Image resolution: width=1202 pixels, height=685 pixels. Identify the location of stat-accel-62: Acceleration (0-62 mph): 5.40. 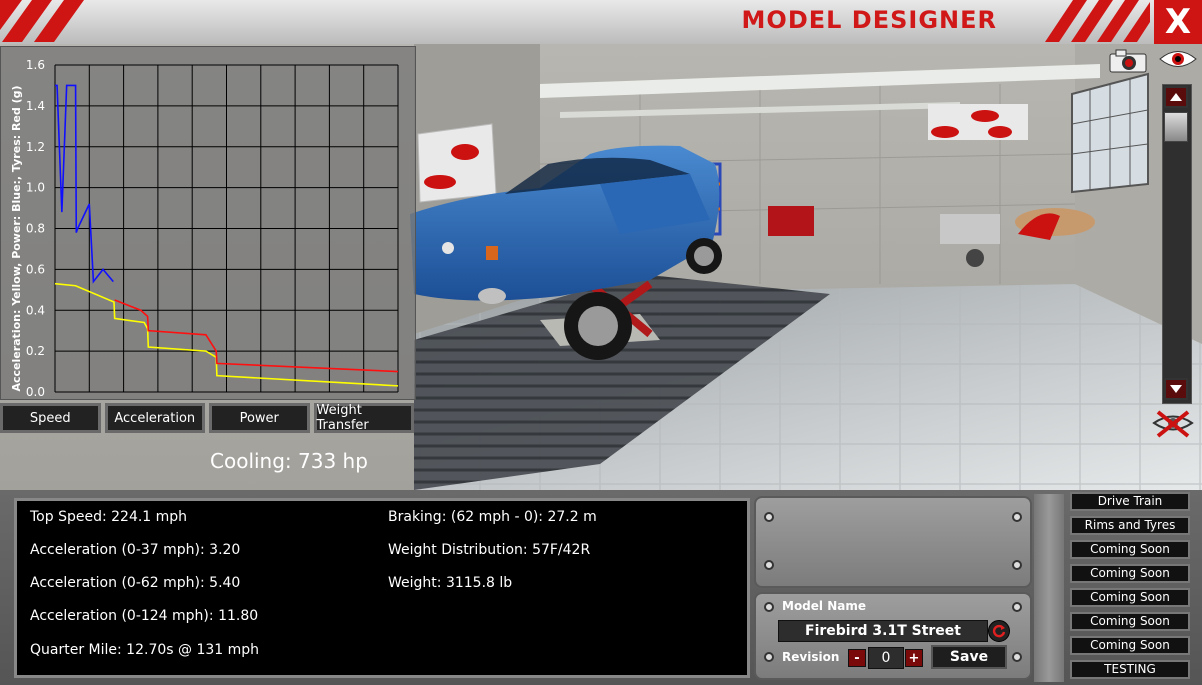
(135, 583).